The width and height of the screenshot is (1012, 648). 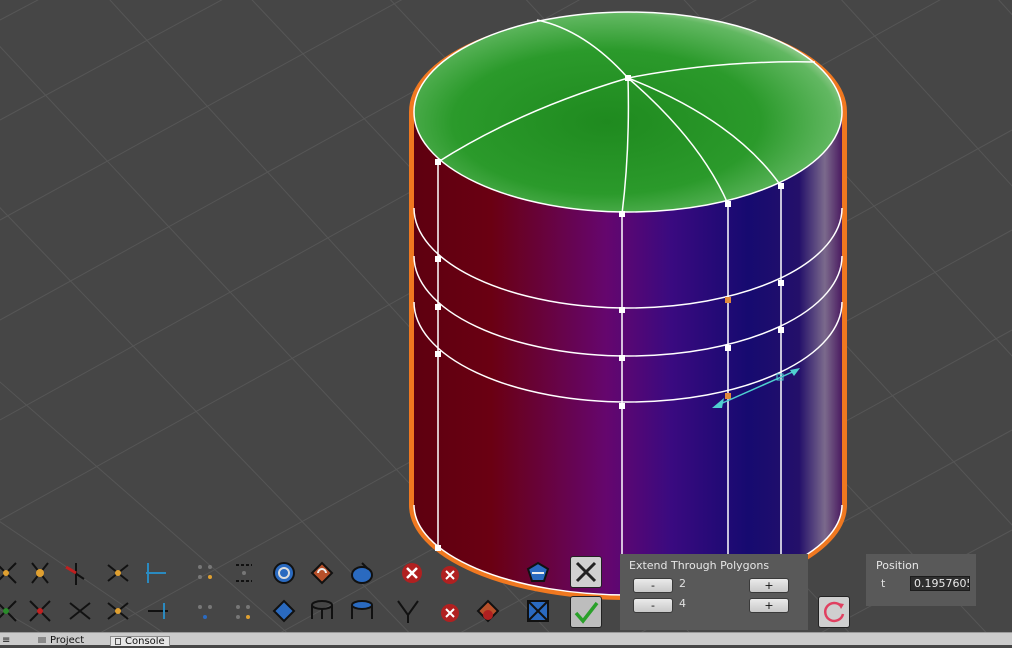 I want to click on remove-vertex-icon, so click(x=450, y=613).